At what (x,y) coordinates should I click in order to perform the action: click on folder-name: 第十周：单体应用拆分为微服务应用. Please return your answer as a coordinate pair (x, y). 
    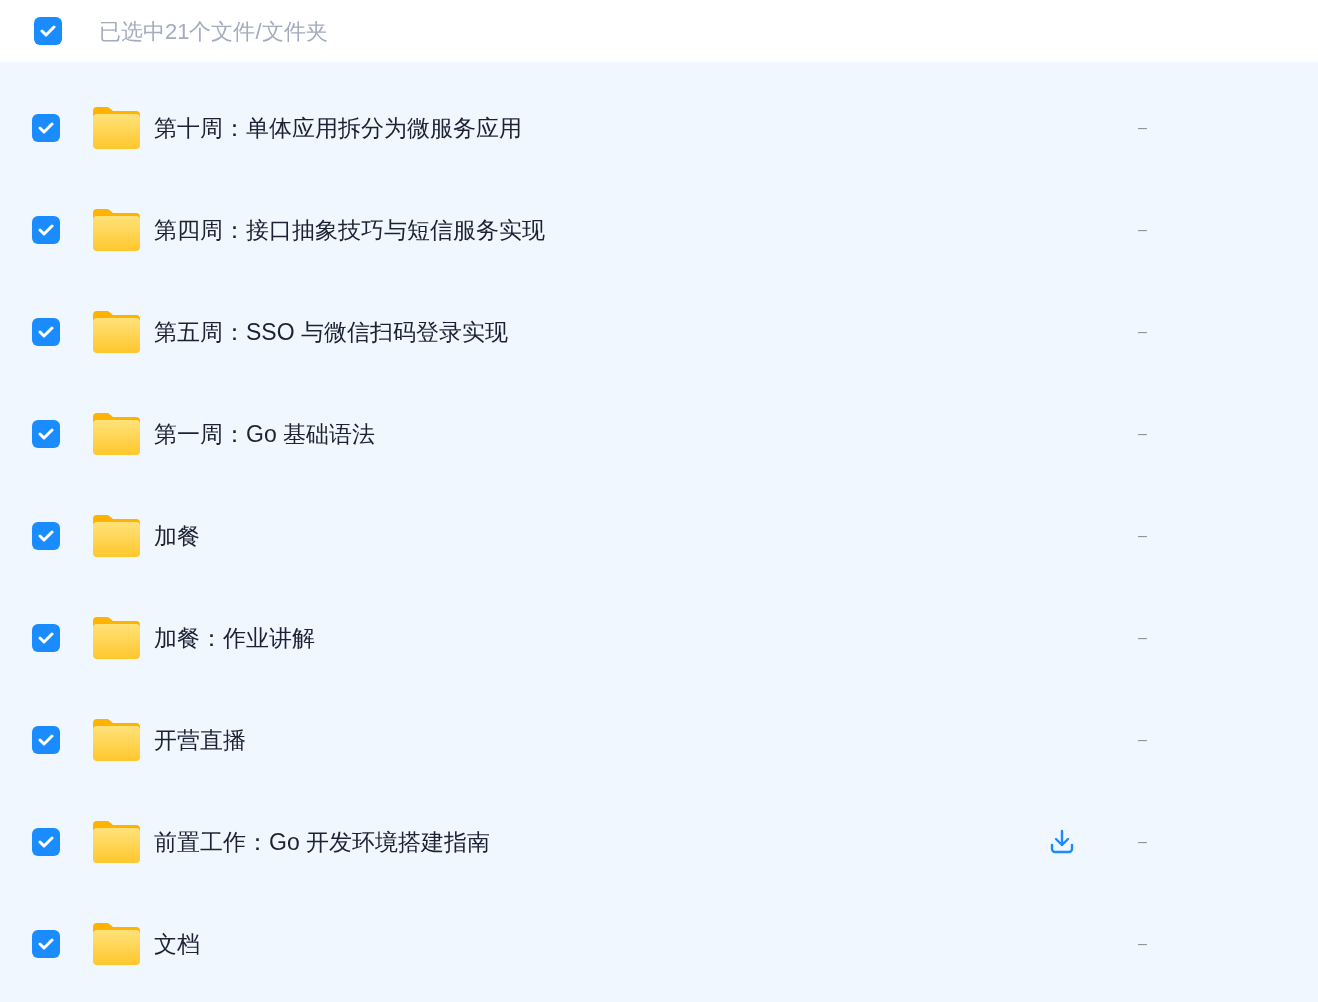
    Looking at the image, I should click on (338, 128).